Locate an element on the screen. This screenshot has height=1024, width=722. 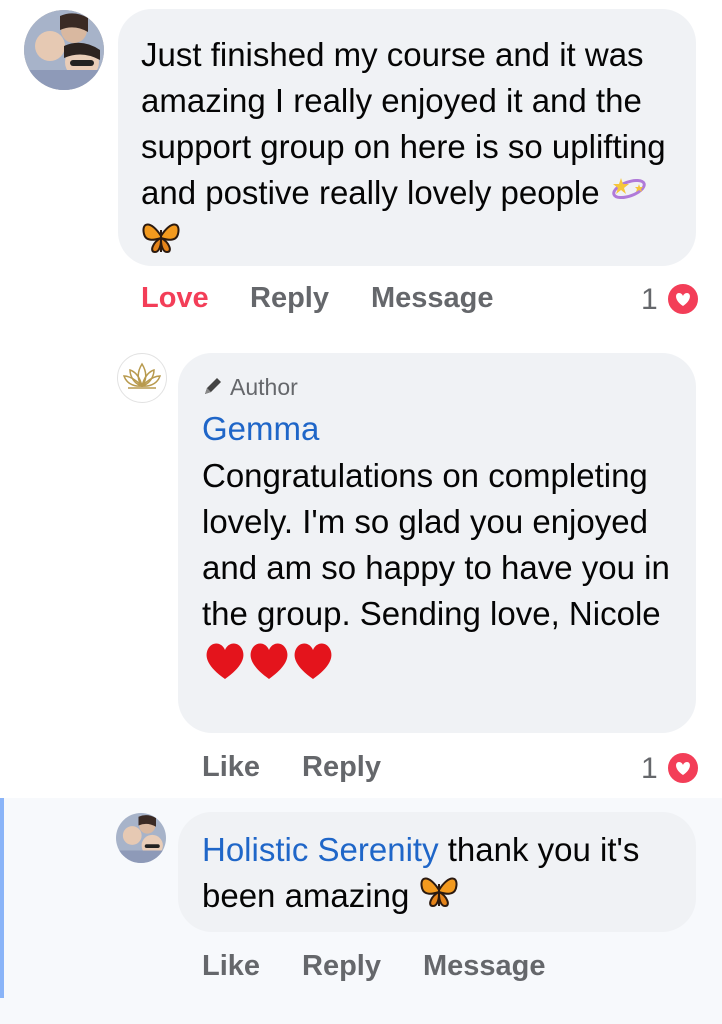
lotus-logo-icon is located at coordinates (142, 375).